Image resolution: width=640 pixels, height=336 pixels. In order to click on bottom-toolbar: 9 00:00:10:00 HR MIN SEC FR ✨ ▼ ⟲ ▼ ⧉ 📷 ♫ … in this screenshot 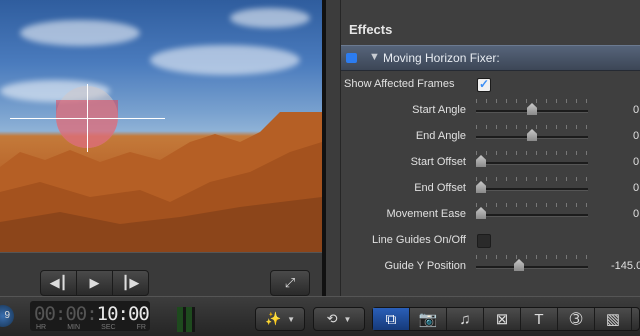, I will do `click(320, 316)`.